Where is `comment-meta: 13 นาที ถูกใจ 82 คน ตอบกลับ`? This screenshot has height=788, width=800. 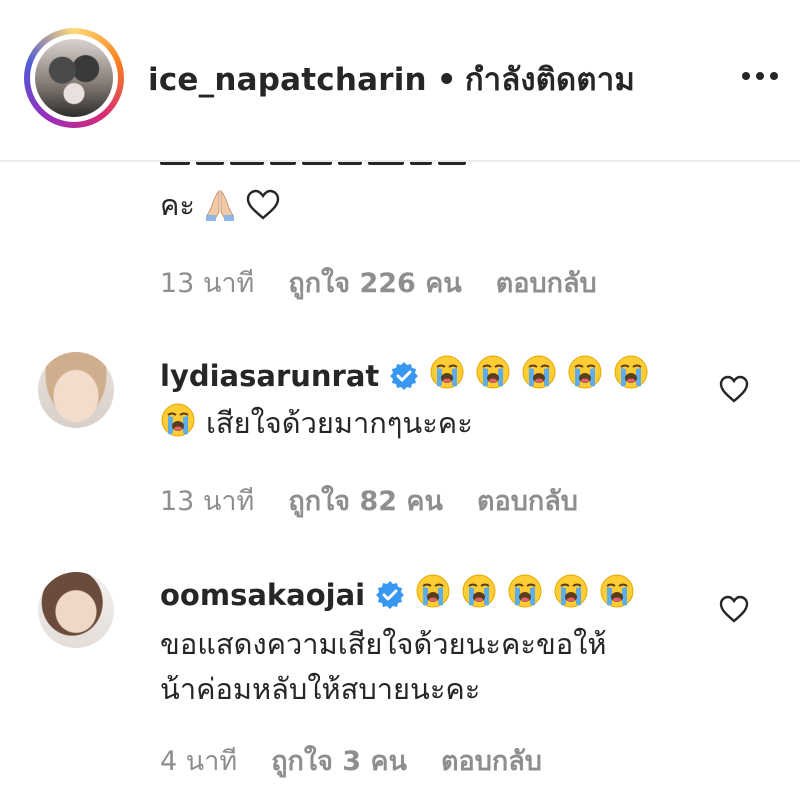
comment-meta: 13 นาที ถูกใจ 82 คน ตอบกลับ is located at coordinates (386, 500).